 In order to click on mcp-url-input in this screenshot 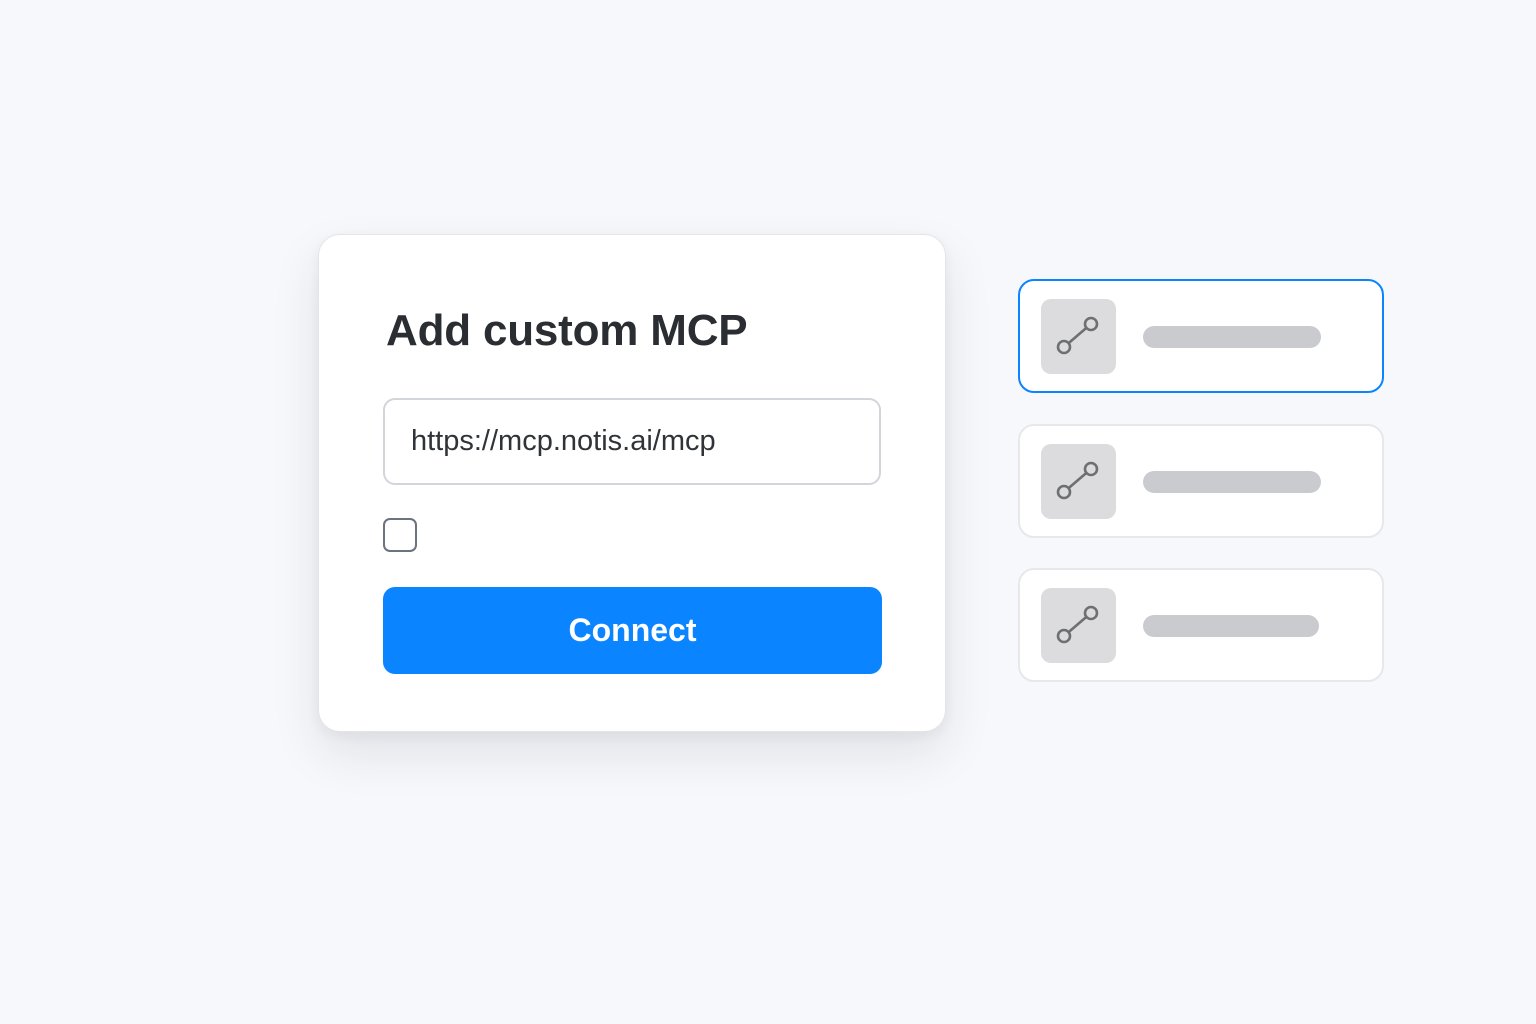, I will do `click(632, 441)`.